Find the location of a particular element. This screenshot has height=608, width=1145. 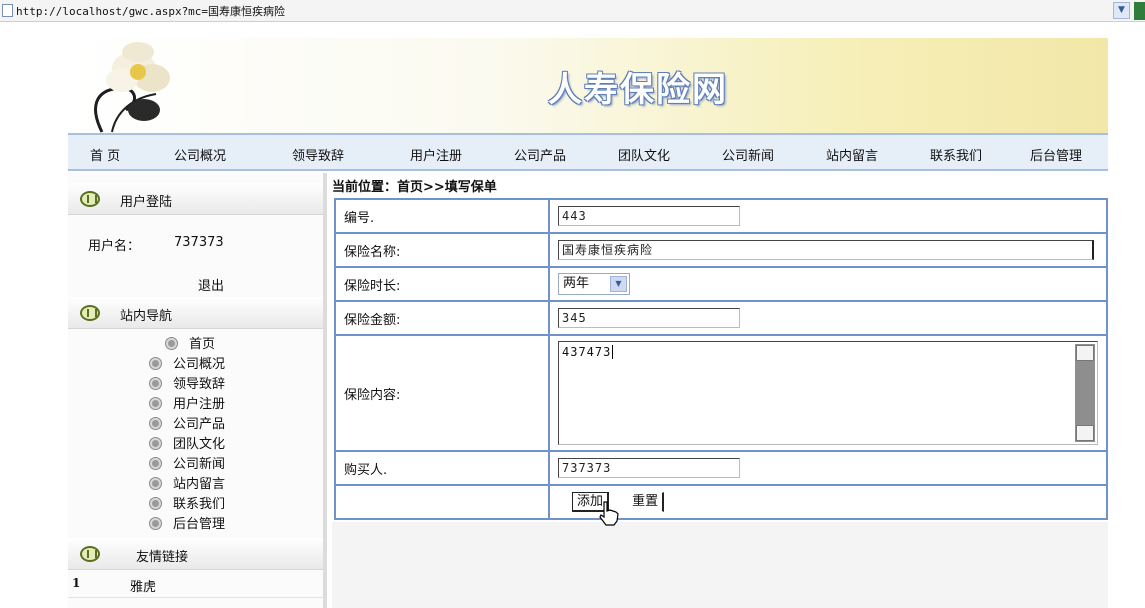

site-title: 人寿保险网 is located at coordinates (638, 90).